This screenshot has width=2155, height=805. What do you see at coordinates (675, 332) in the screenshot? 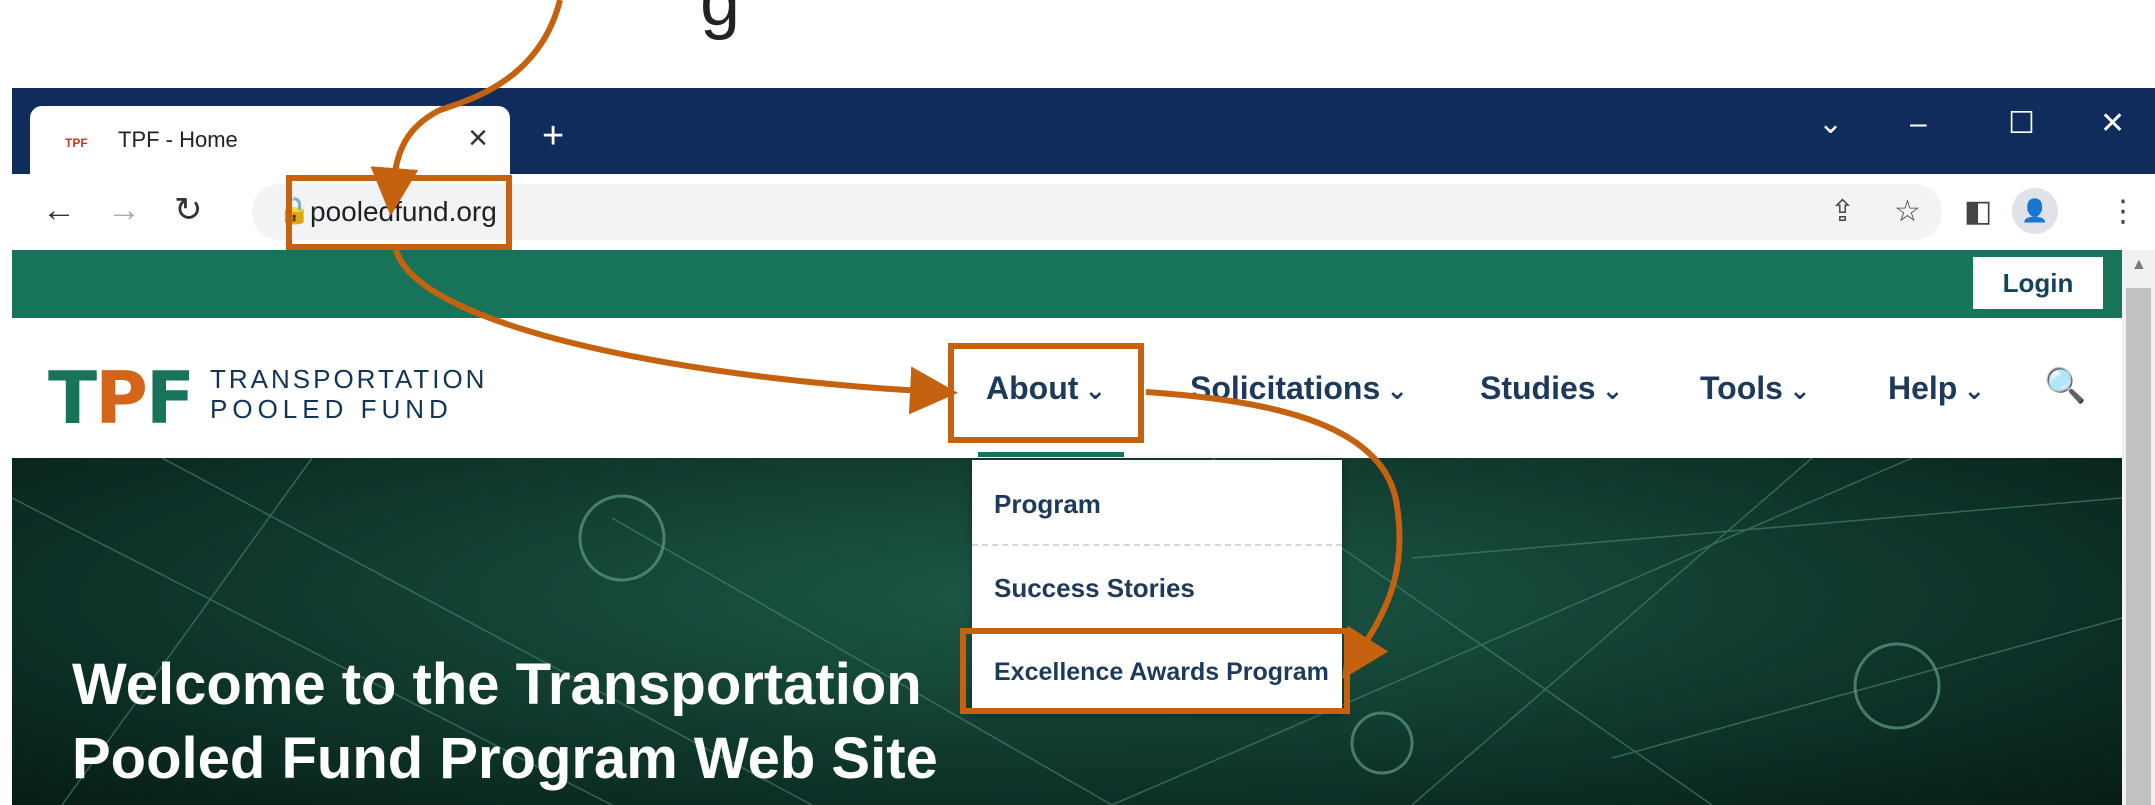
I see `arrow-url-to-about` at bounding box center [675, 332].